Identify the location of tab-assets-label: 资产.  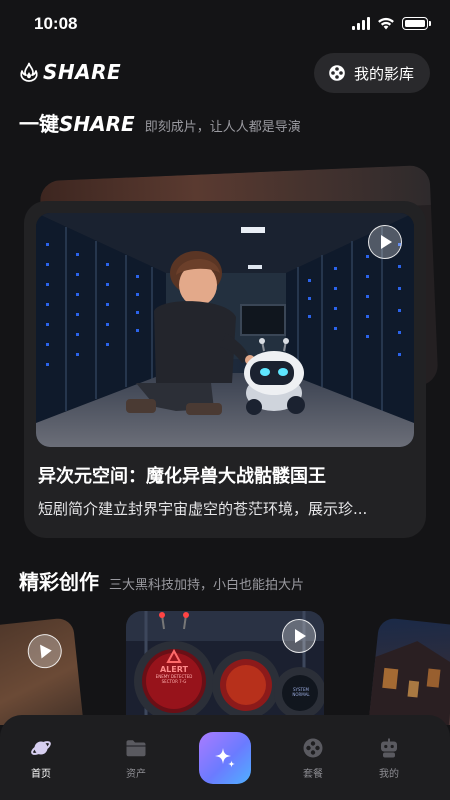
(136, 774).